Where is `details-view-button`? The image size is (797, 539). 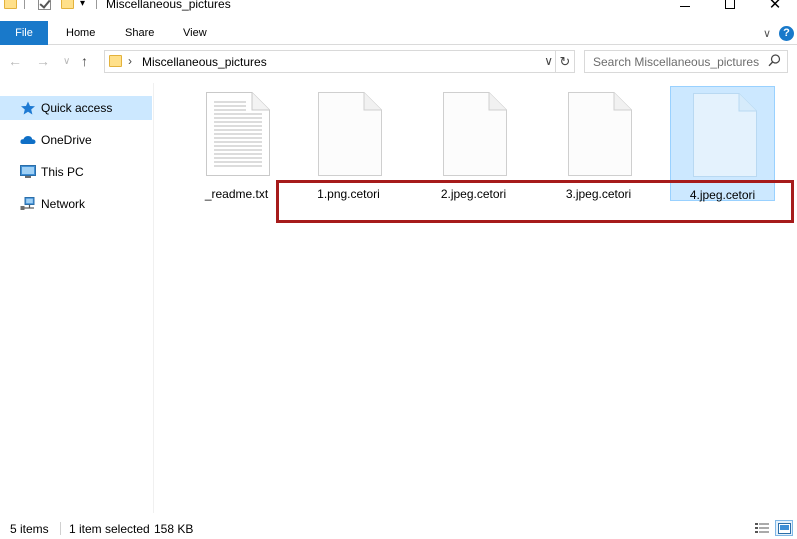 details-view-button is located at coordinates (762, 528).